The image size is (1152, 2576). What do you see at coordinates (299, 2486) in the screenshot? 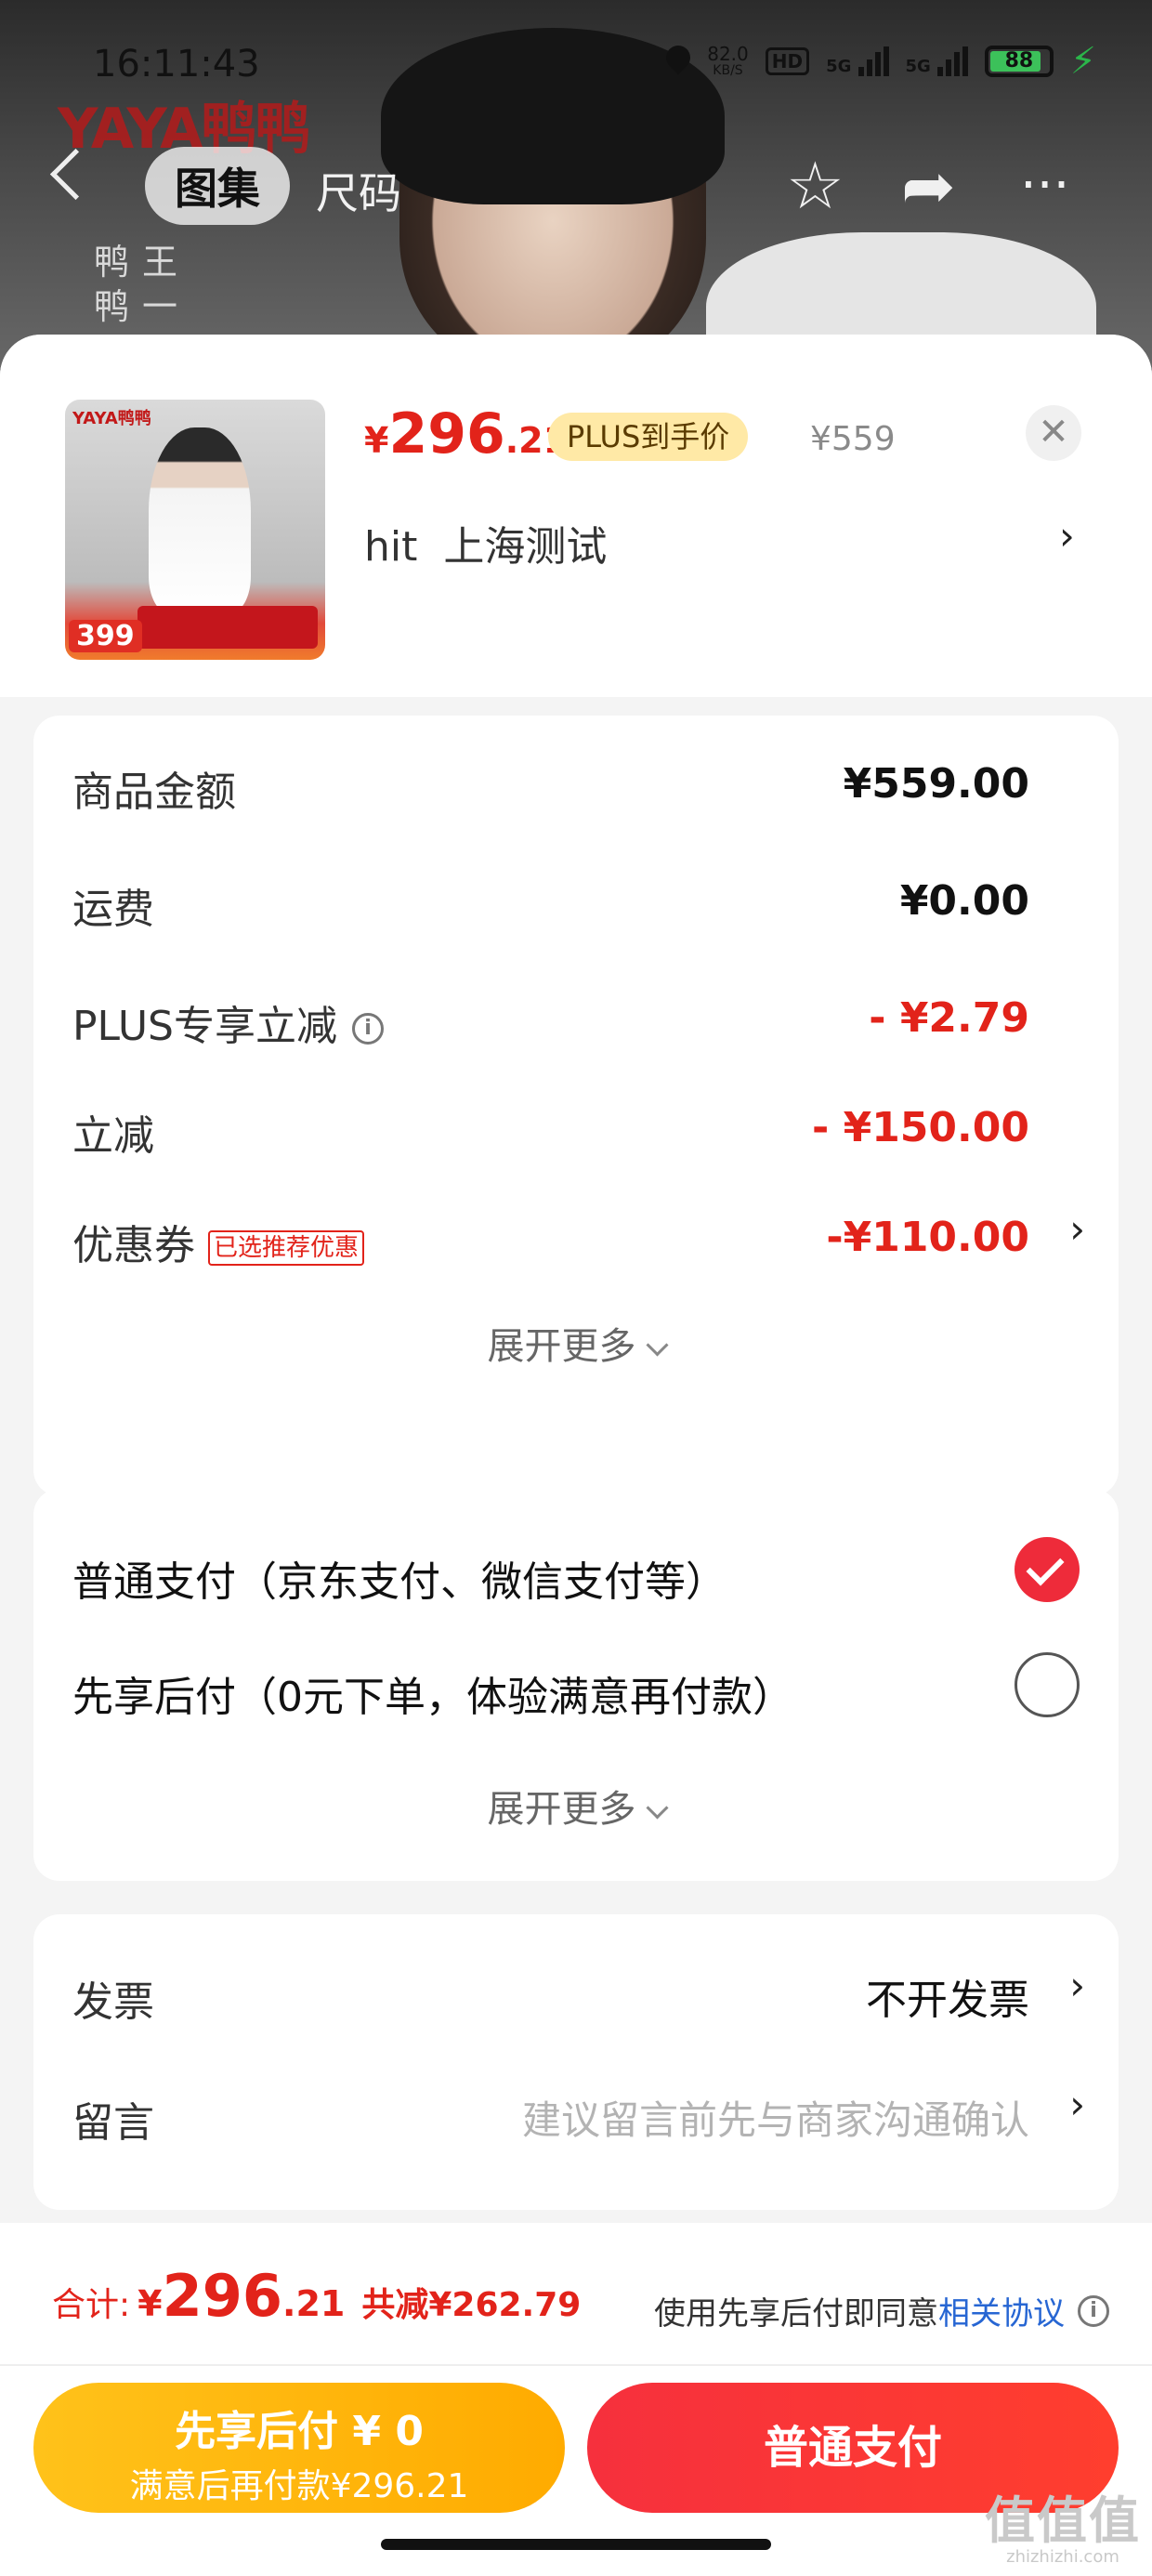
I see `pay-later-subtitle: 满意后再付款¥296.21` at bounding box center [299, 2486].